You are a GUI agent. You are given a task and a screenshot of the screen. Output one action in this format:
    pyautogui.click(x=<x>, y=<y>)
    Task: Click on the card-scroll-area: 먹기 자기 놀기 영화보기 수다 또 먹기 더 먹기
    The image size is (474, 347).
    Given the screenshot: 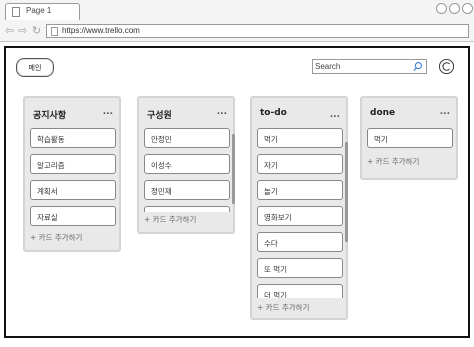 What is the action you would take?
    pyautogui.click(x=299, y=198)
    